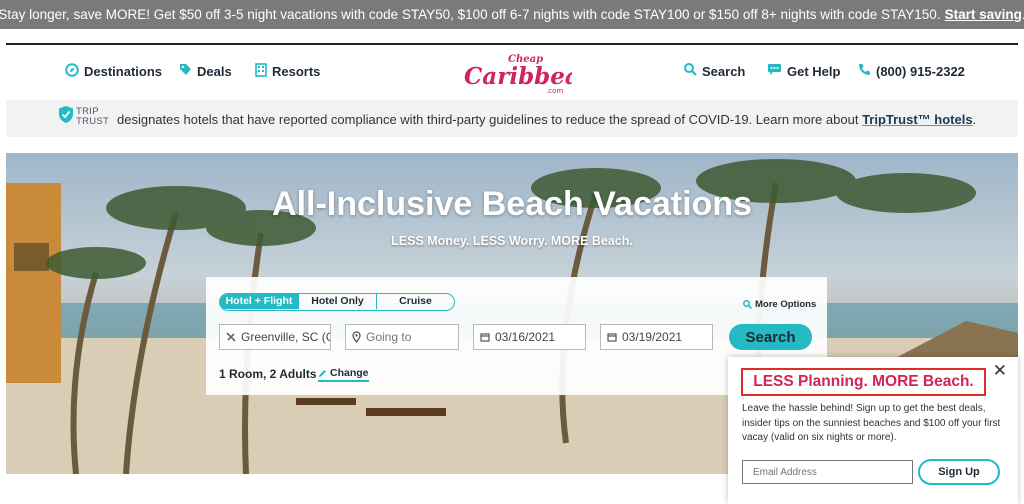 This screenshot has width=1024, height=504. I want to click on hero-title: All-Inclusive Beach Vacations, so click(512, 204).